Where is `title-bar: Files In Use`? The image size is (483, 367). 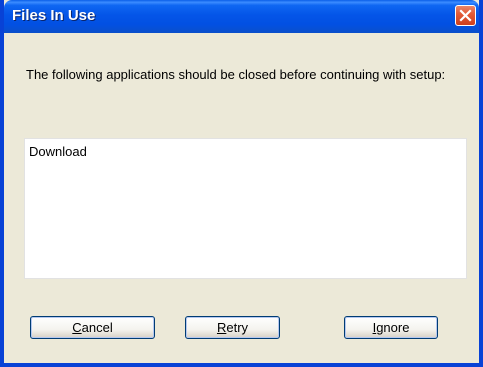 title-bar: Files In Use is located at coordinates (241, 16).